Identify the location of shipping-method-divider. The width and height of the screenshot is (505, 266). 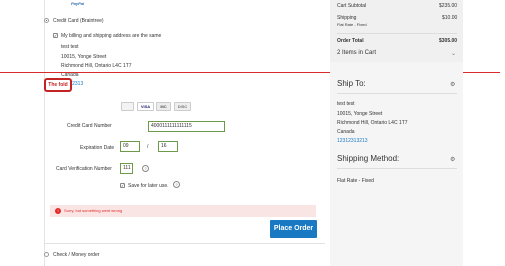
(397, 168).